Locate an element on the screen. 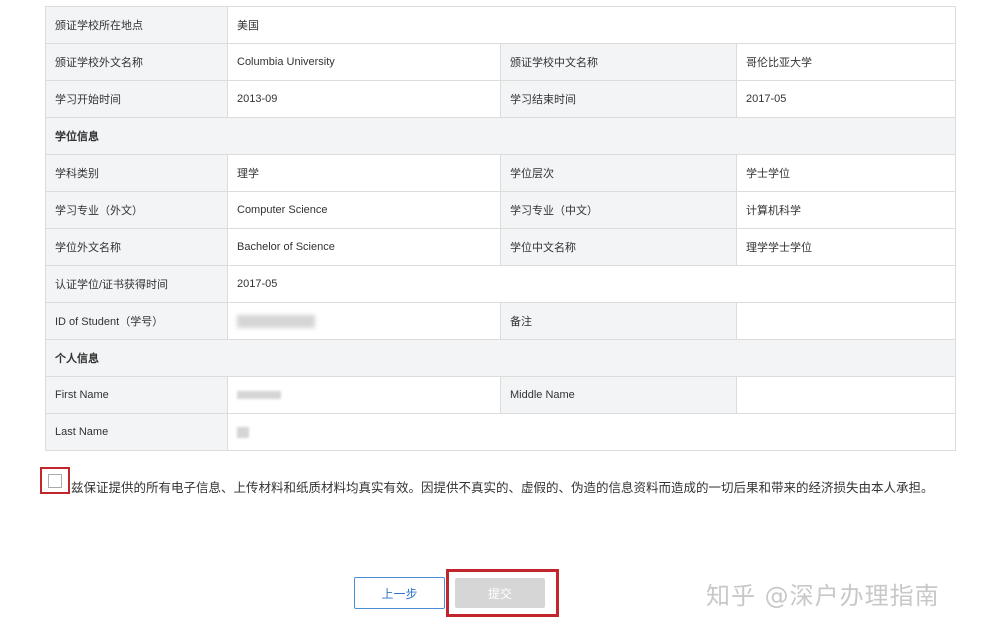  degree-level-value: 学士学位 is located at coordinates (846, 173).